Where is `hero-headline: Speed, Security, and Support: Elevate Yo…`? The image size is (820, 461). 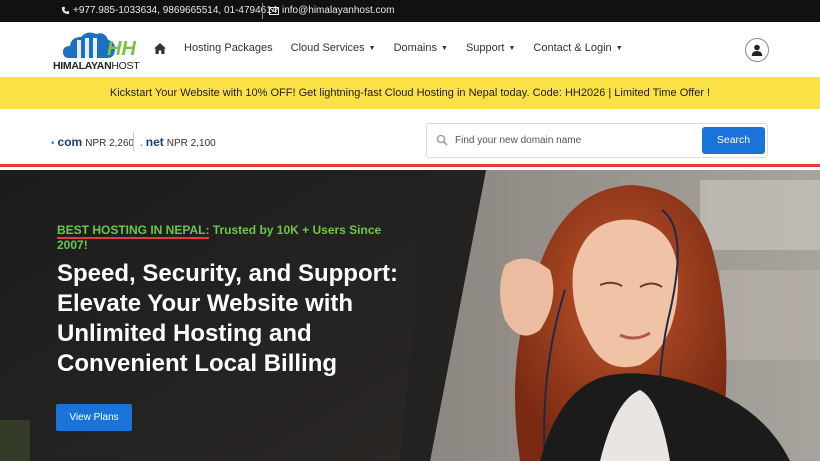
hero-headline: Speed, Security, and Support: Elevate Yo… is located at coordinates (227, 318).